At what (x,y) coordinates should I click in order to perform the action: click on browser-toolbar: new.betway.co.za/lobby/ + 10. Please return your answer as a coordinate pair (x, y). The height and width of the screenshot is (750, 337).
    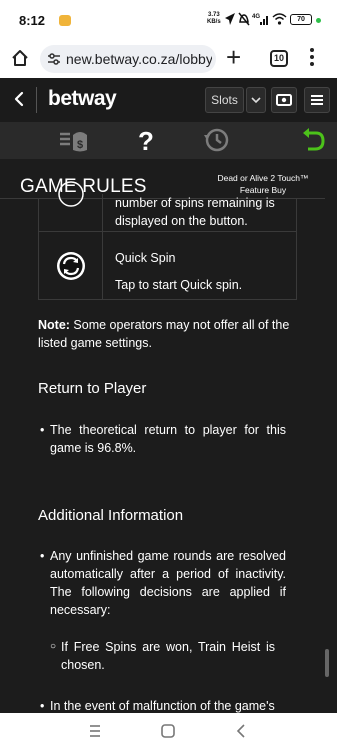
    Looking at the image, I should click on (168, 59).